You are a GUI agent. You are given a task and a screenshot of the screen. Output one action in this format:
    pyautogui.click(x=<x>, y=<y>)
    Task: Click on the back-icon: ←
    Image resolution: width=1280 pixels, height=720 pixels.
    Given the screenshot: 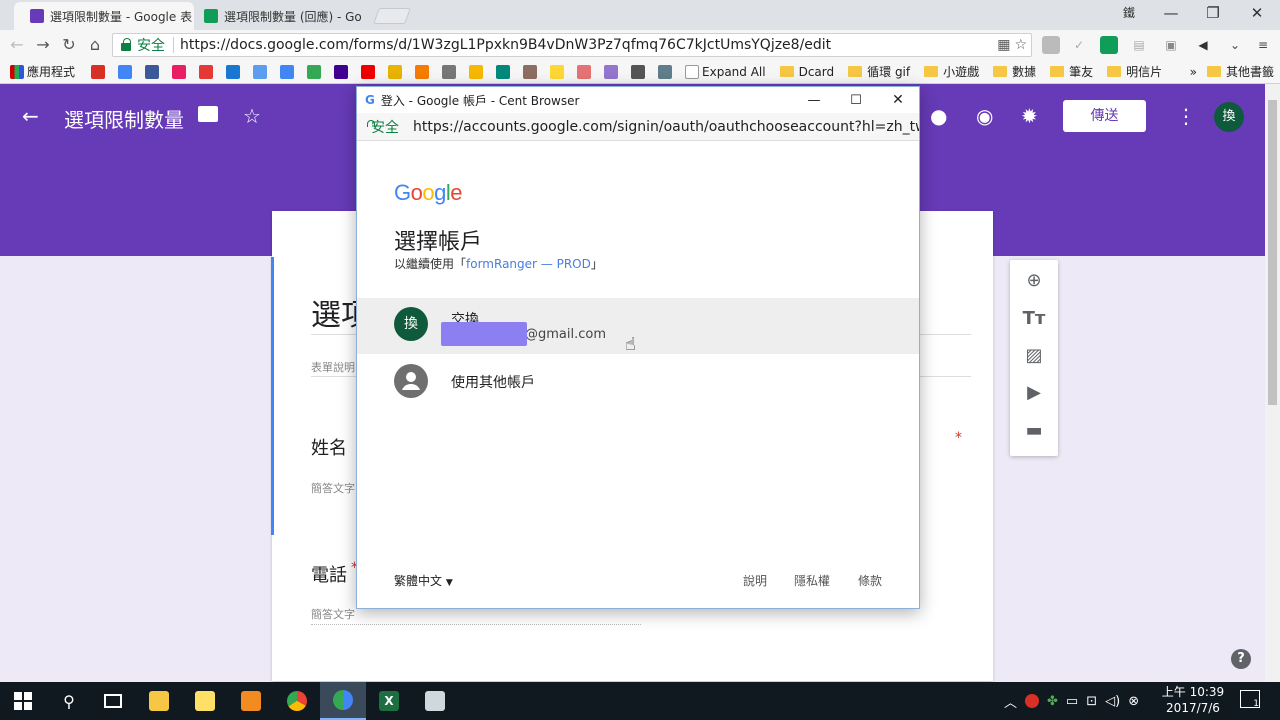 What is the action you would take?
    pyautogui.click(x=17, y=45)
    